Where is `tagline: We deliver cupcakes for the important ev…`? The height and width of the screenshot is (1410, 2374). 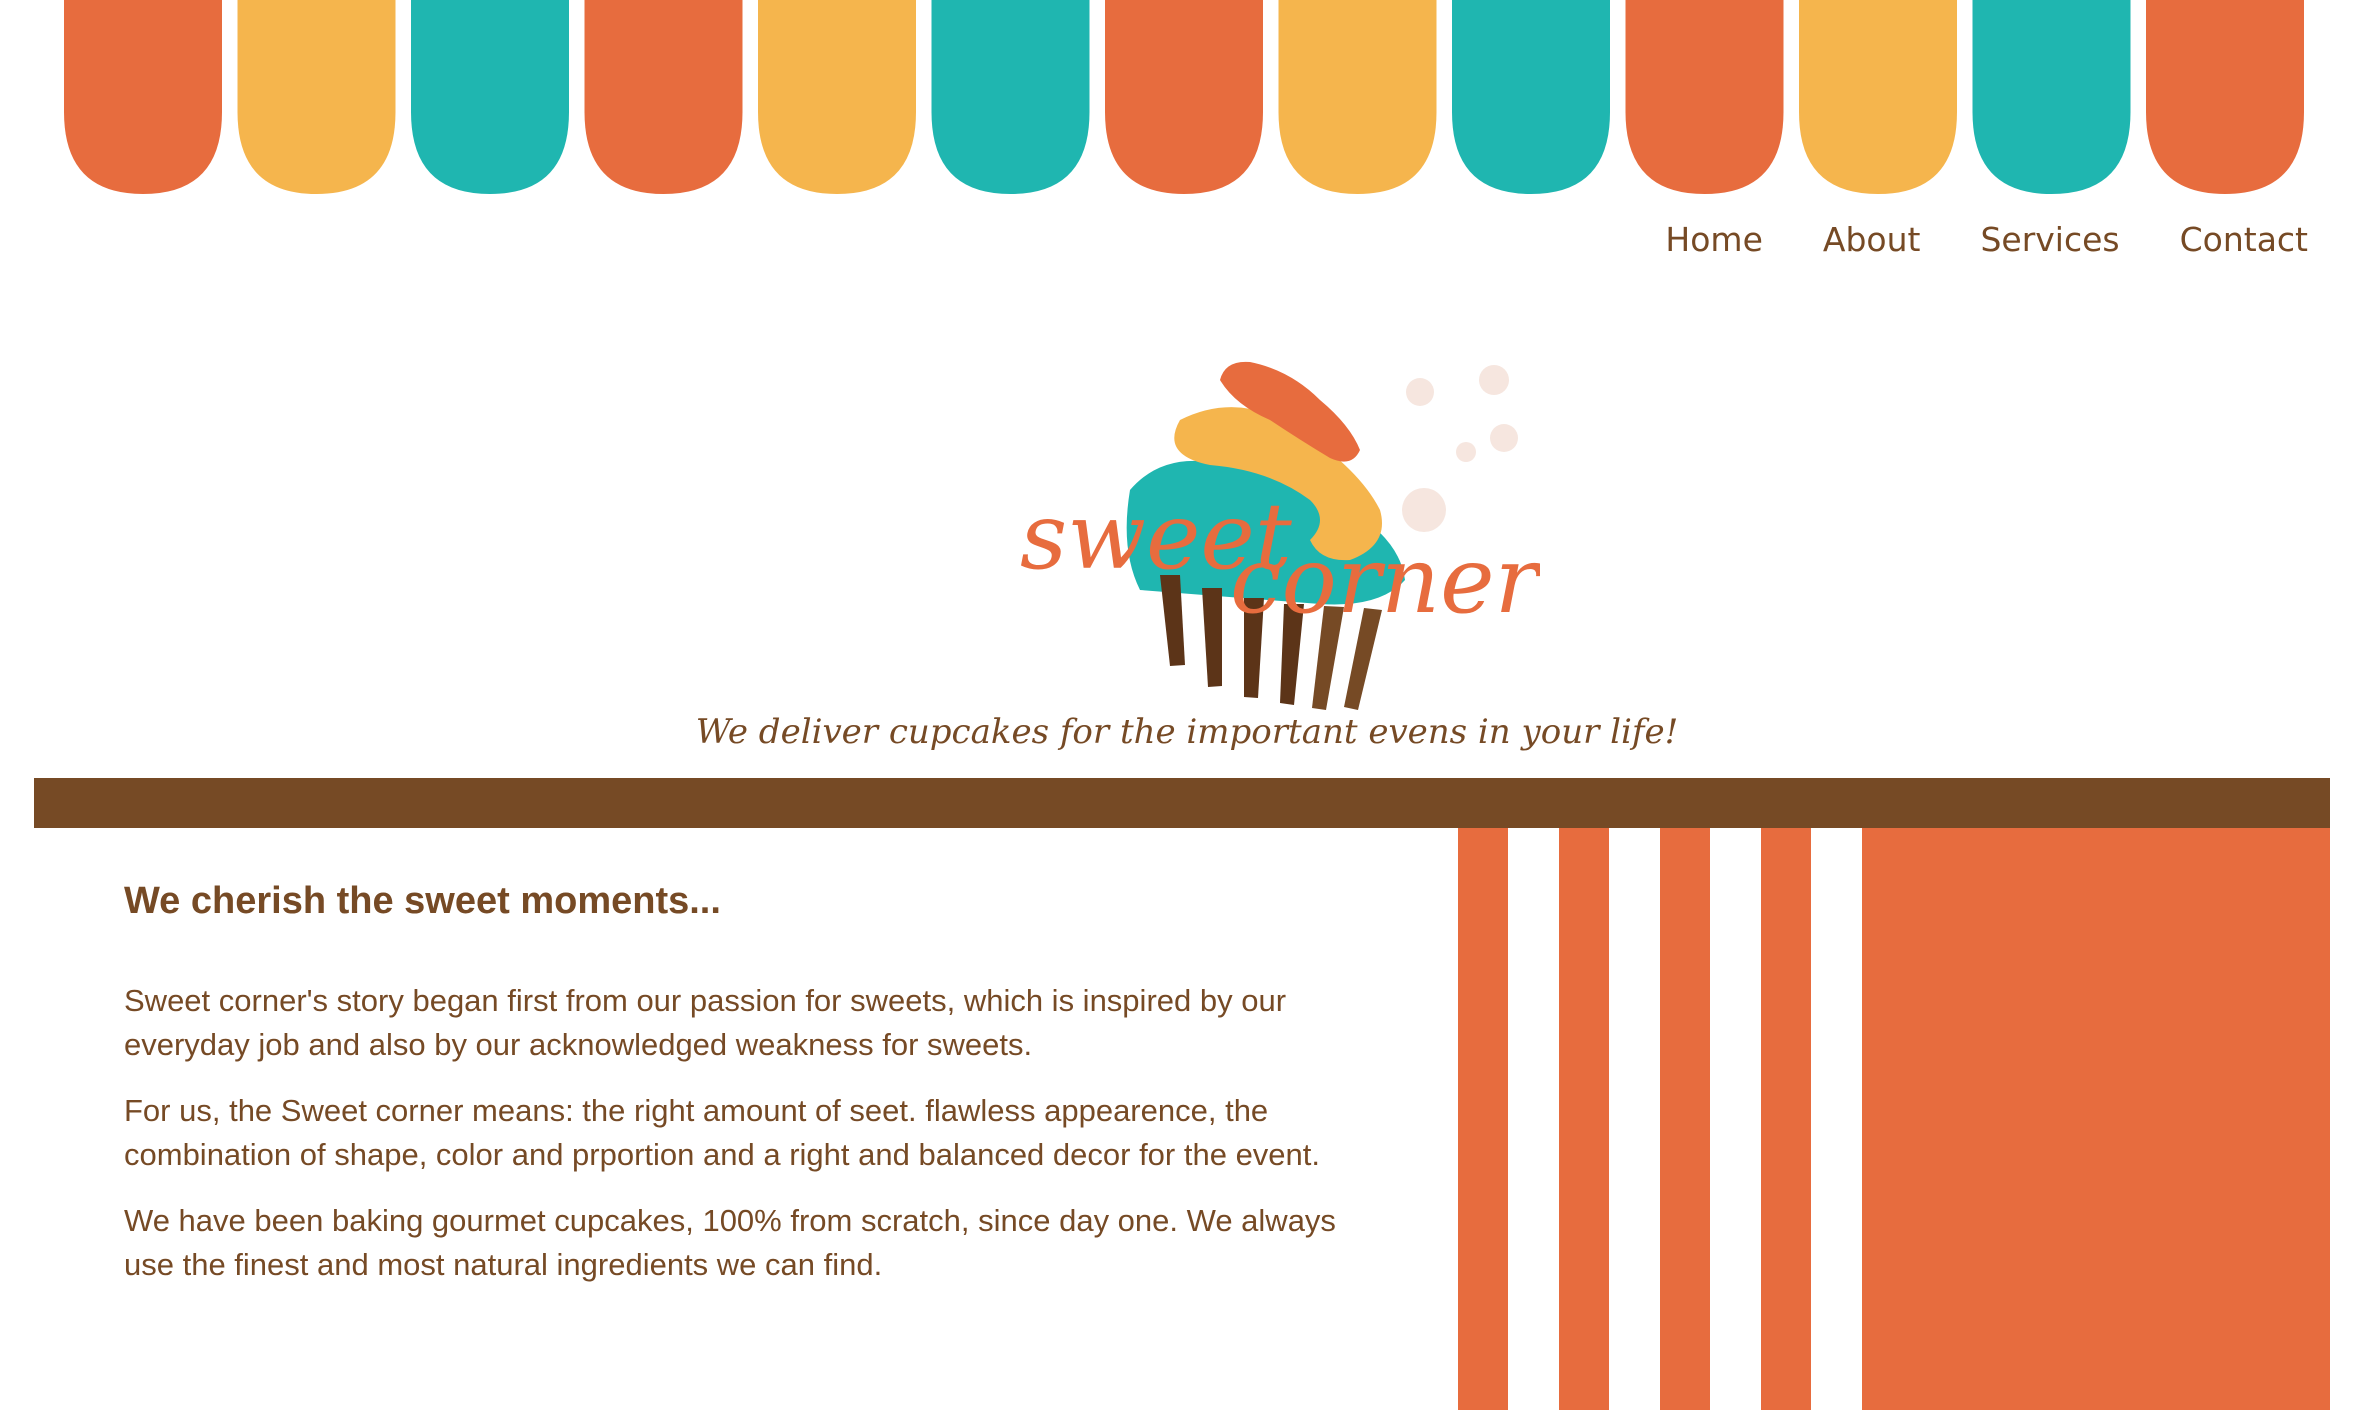 tagline: We deliver cupcakes for the important ev… is located at coordinates (1187, 732).